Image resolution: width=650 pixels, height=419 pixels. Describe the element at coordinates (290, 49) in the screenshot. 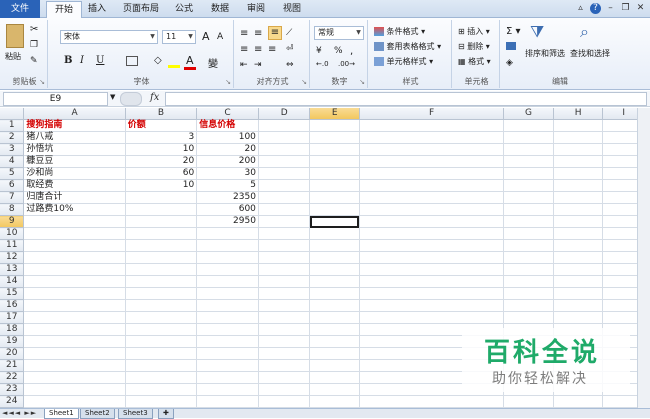

I see `wrap-text-icon: ⏎` at that location.